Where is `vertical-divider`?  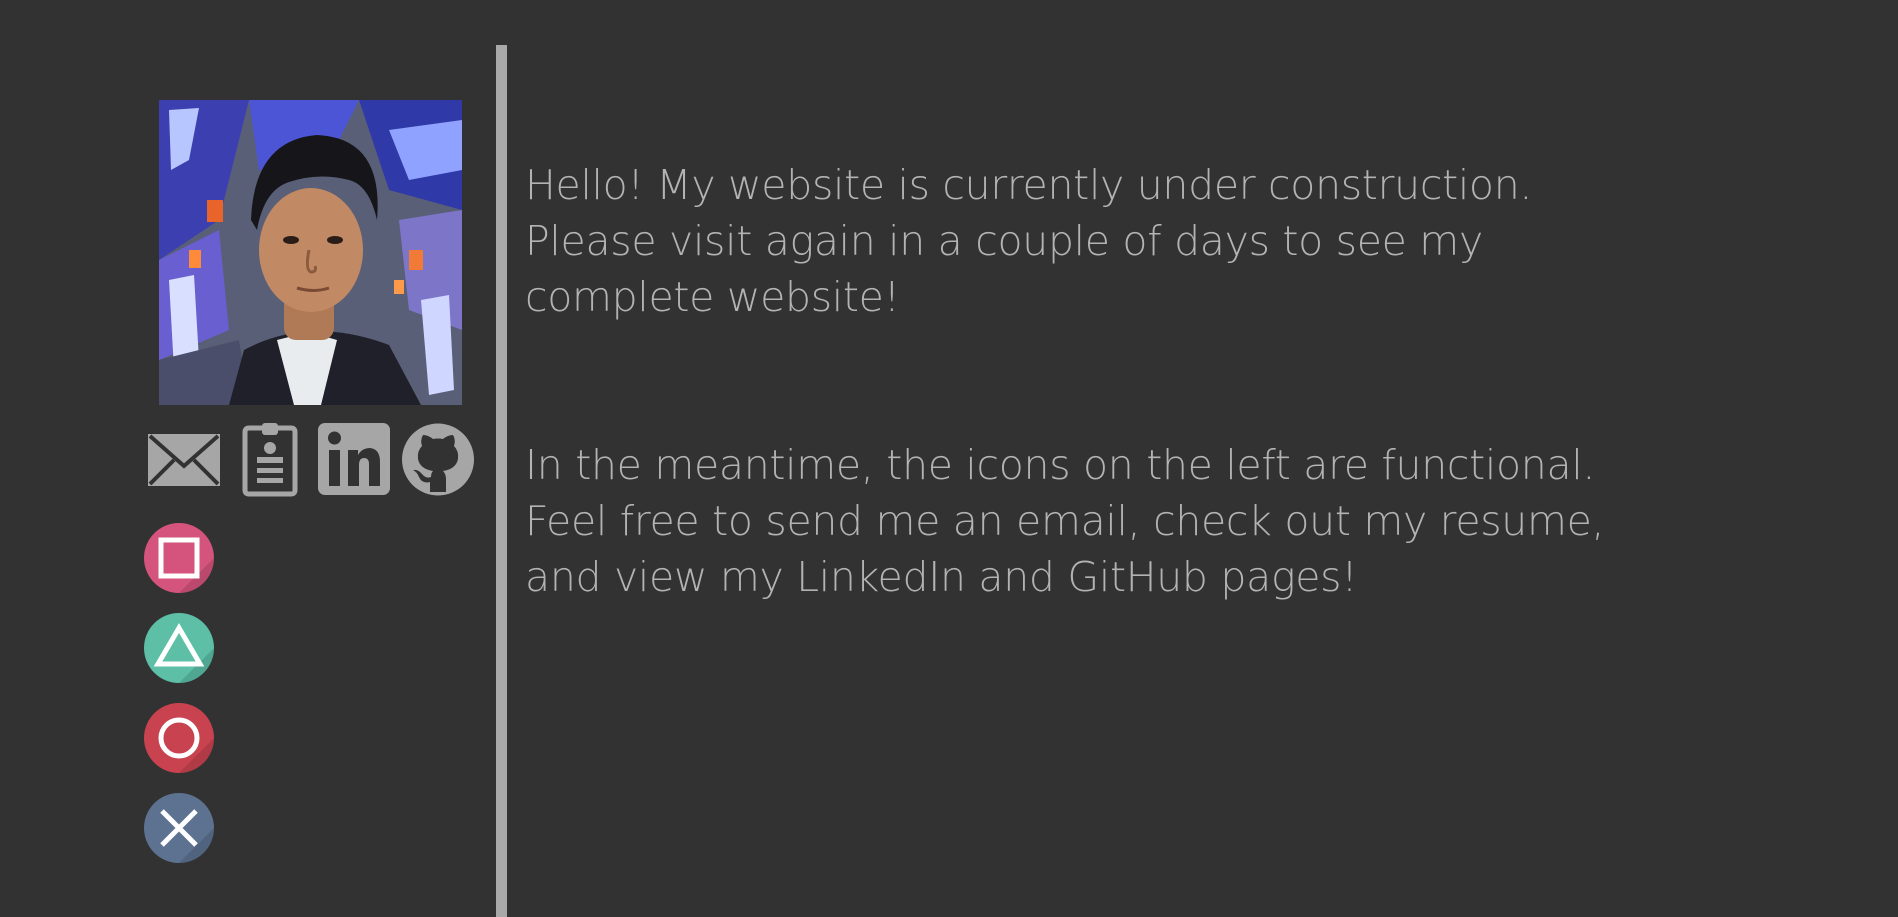 vertical-divider is located at coordinates (501, 481).